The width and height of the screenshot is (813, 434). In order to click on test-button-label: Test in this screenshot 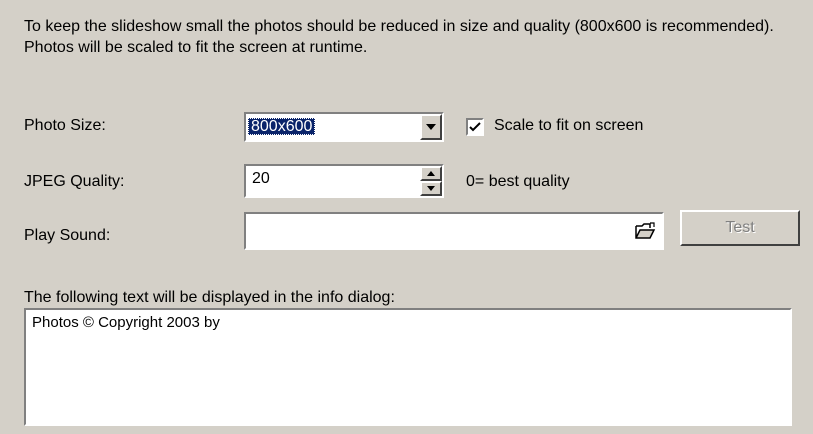, I will do `click(740, 227)`.